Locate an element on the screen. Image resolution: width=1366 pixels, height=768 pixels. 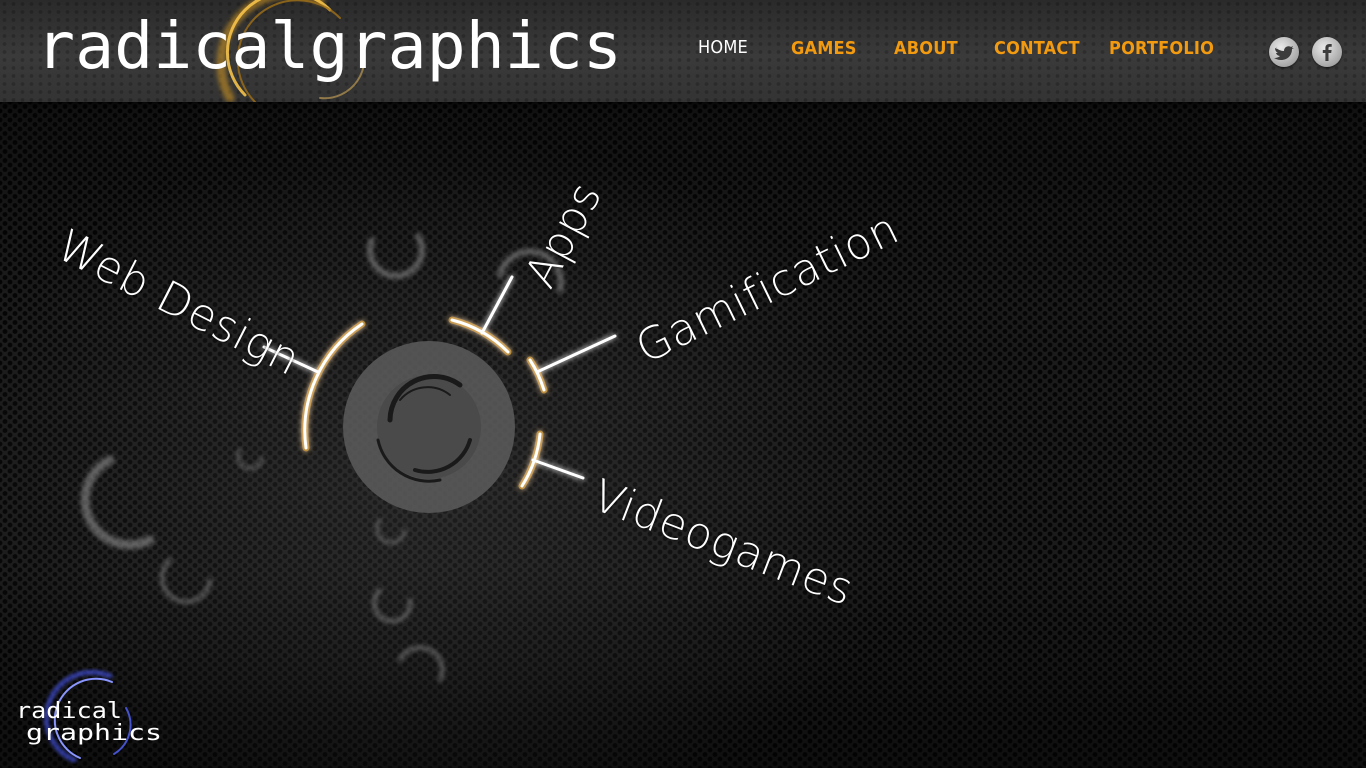
twitter-icon is located at coordinates (1284, 52).